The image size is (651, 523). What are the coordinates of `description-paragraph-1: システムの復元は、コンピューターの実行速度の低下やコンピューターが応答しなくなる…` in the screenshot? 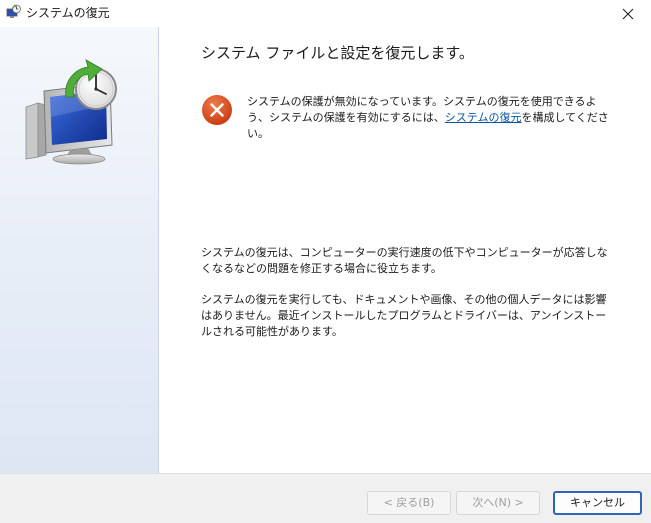 It's located at (404, 260).